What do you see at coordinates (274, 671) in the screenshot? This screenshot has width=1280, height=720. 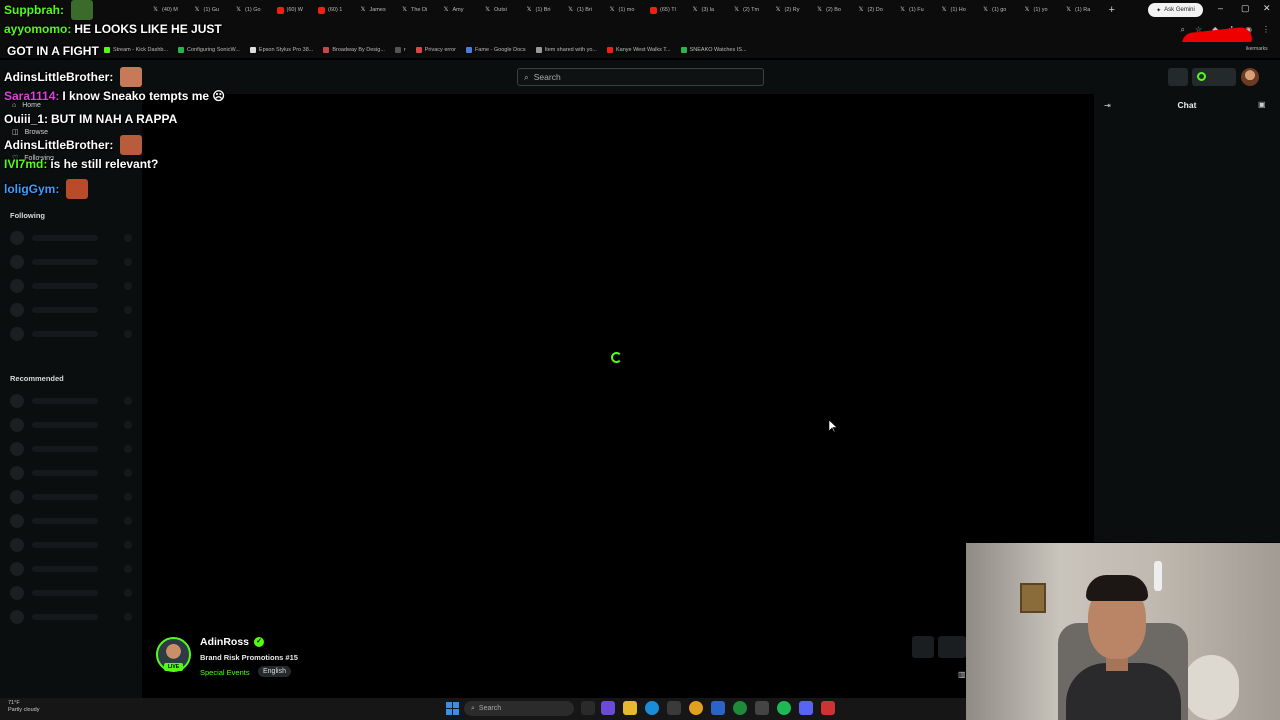 I see `stream-tag: English` at bounding box center [274, 671].